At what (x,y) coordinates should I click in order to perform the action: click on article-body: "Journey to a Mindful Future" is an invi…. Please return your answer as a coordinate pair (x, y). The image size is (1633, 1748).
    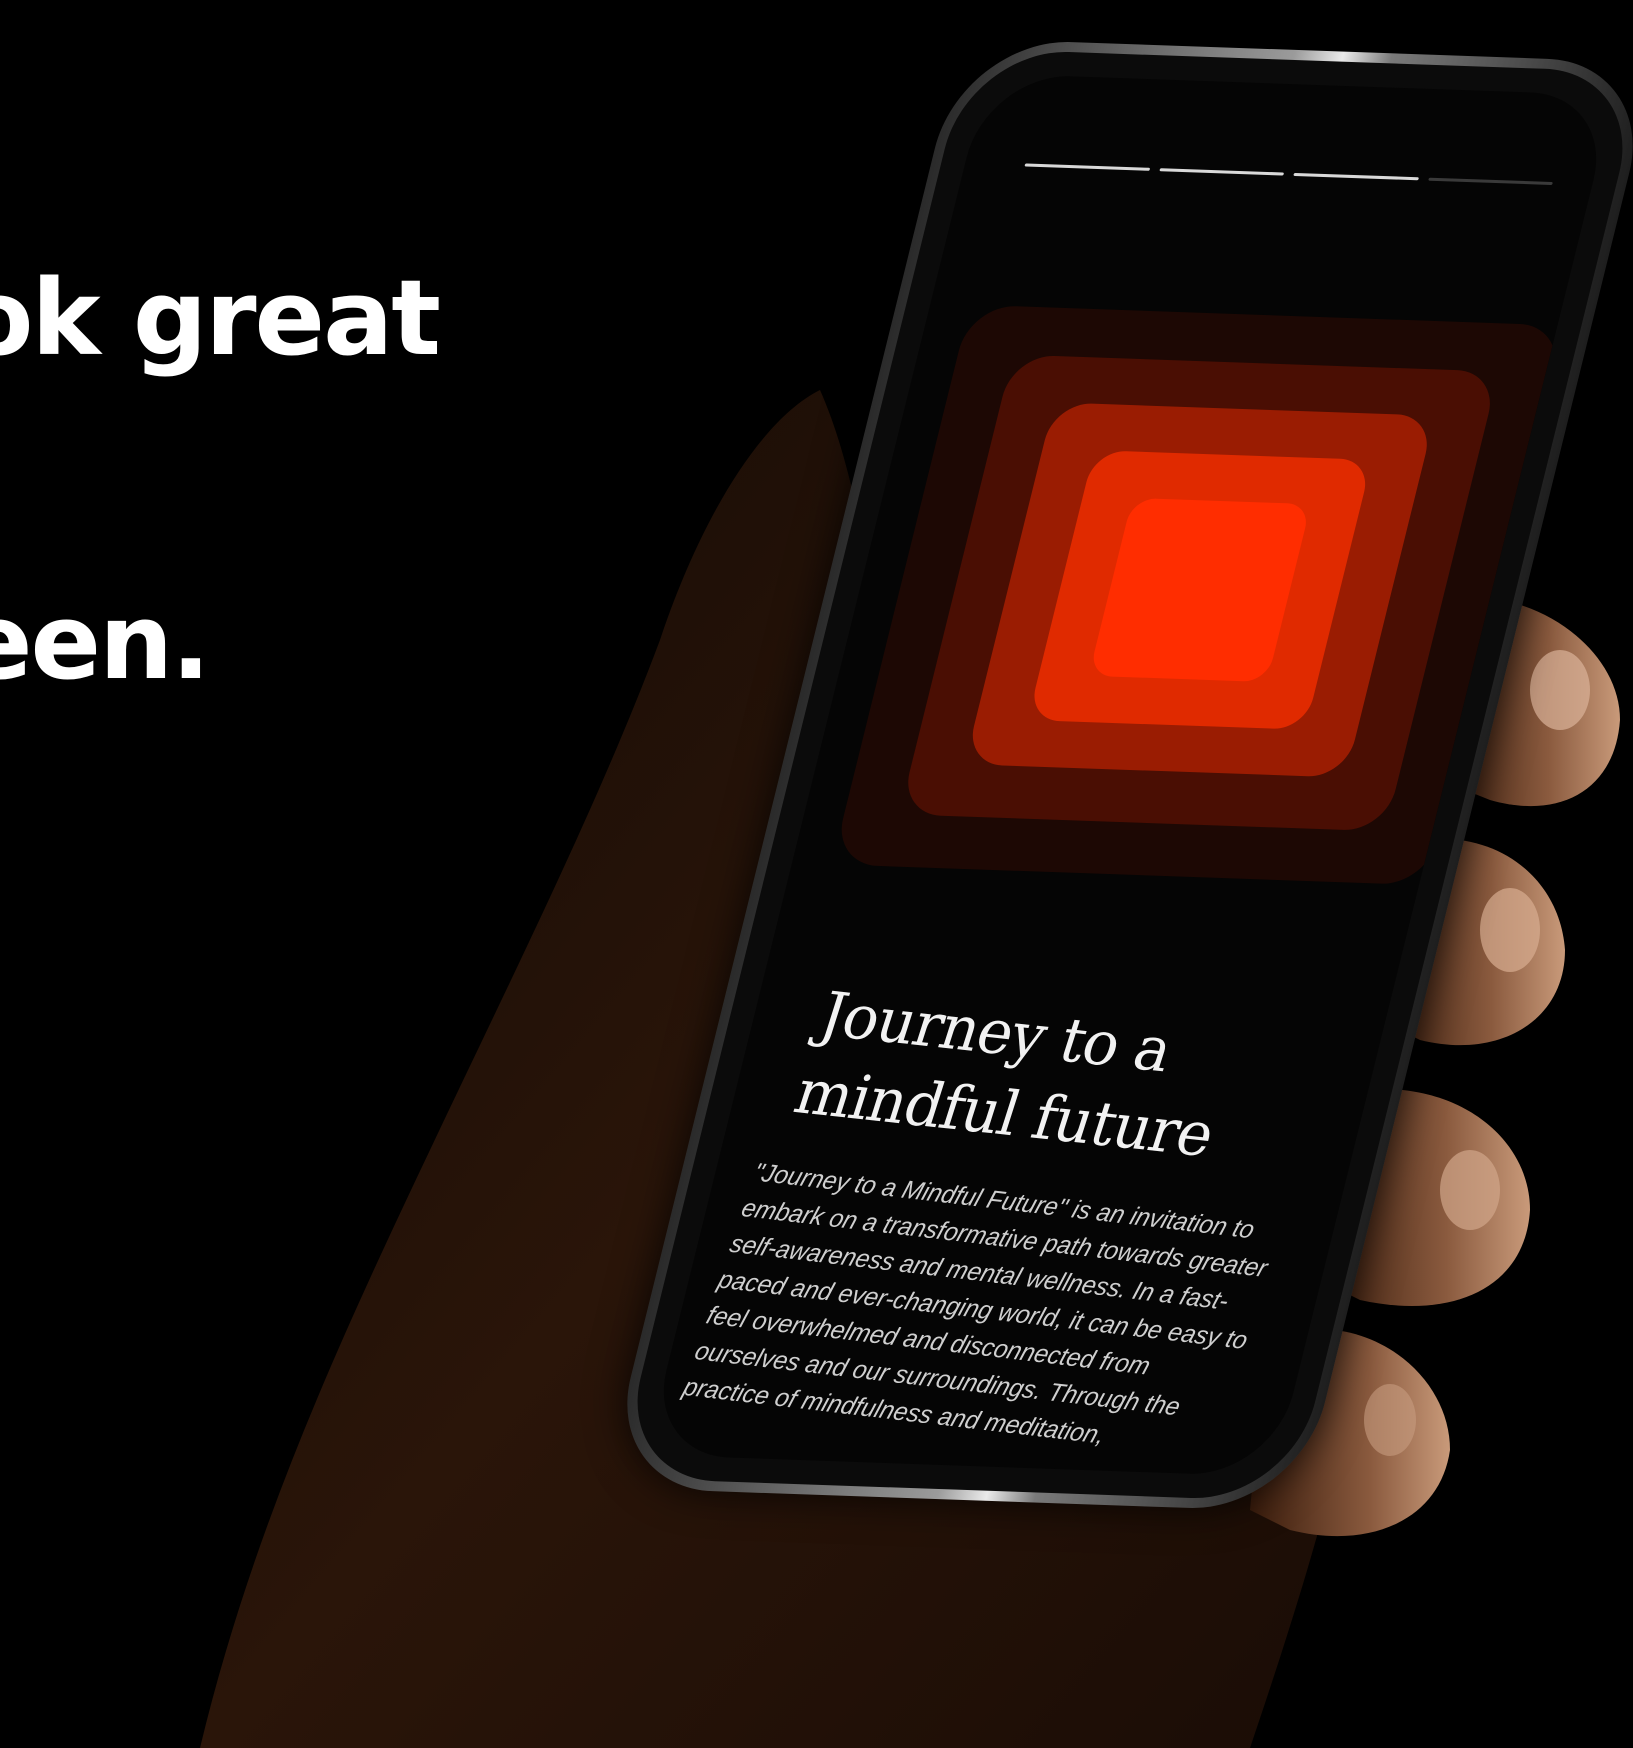
    Looking at the image, I should click on (975, 1304).